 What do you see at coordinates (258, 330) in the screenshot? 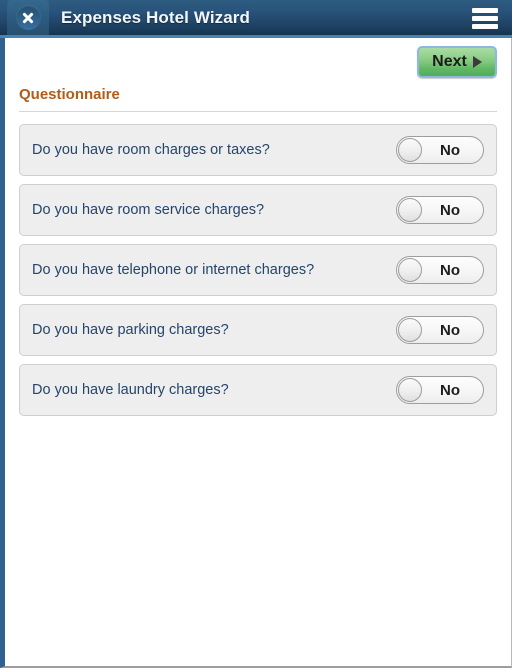
I see `question-row-parking: Do you have parking charges? No` at bounding box center [258, 330].